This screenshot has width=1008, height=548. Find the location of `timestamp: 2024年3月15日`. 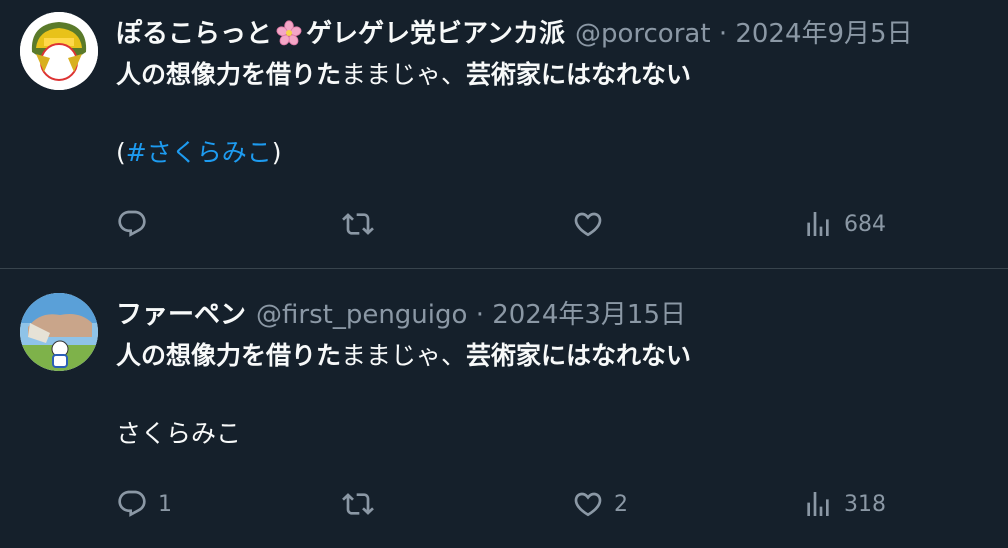

timestamp: 2024年3月15日 is located at coordinates (589, 315).